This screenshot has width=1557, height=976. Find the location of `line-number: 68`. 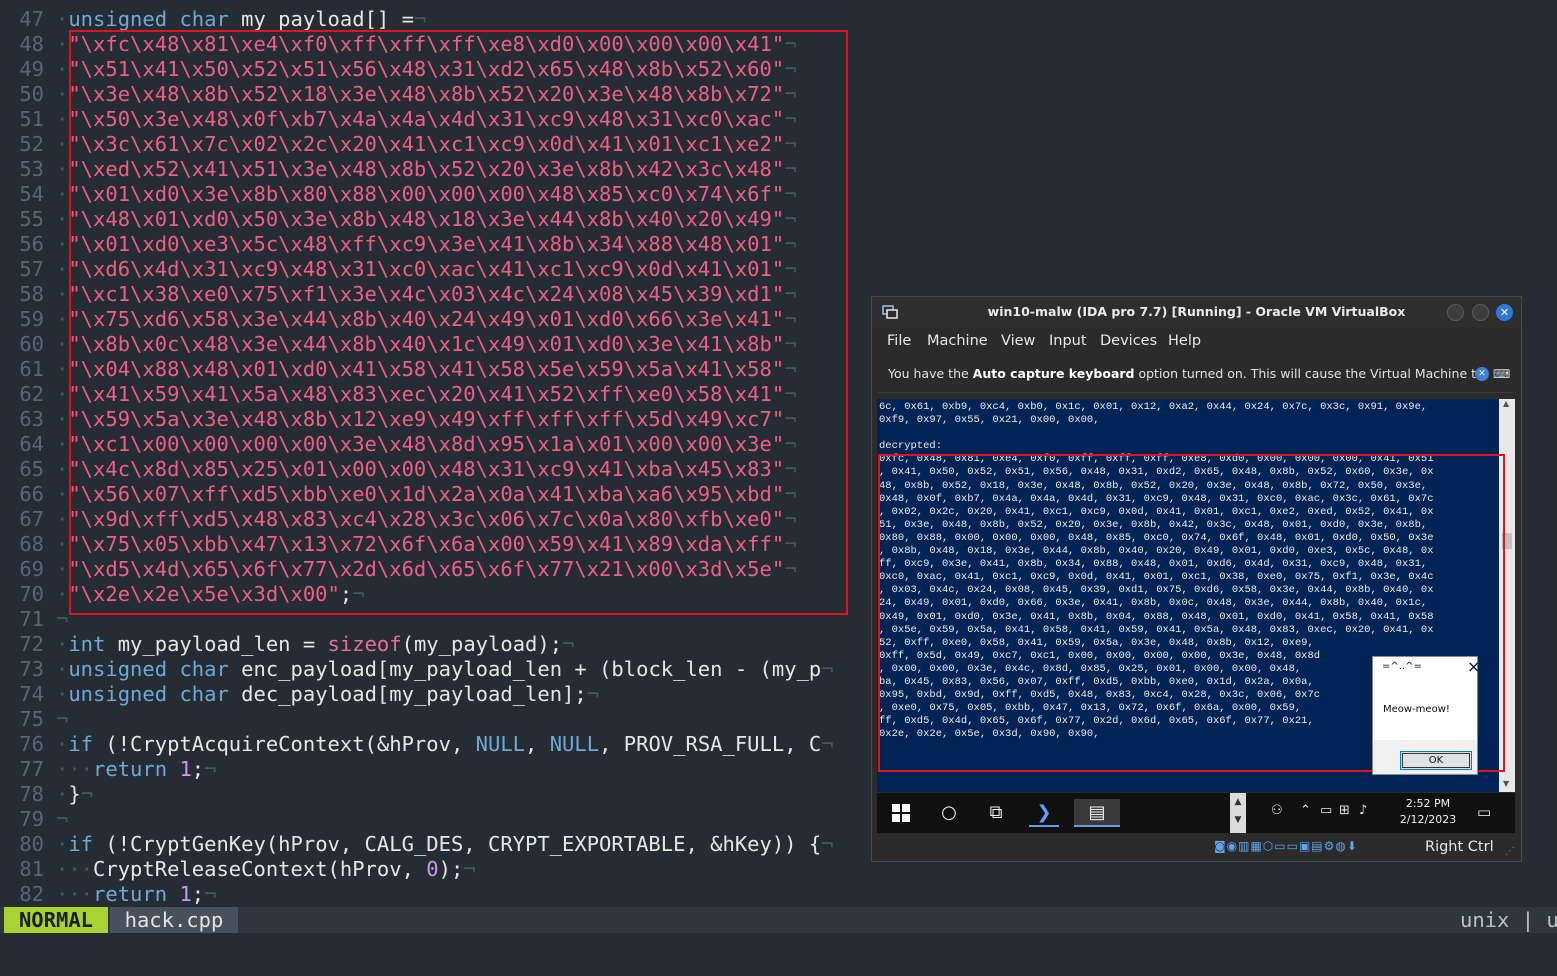

line-number: 68 is located at coordinates (31, 544).